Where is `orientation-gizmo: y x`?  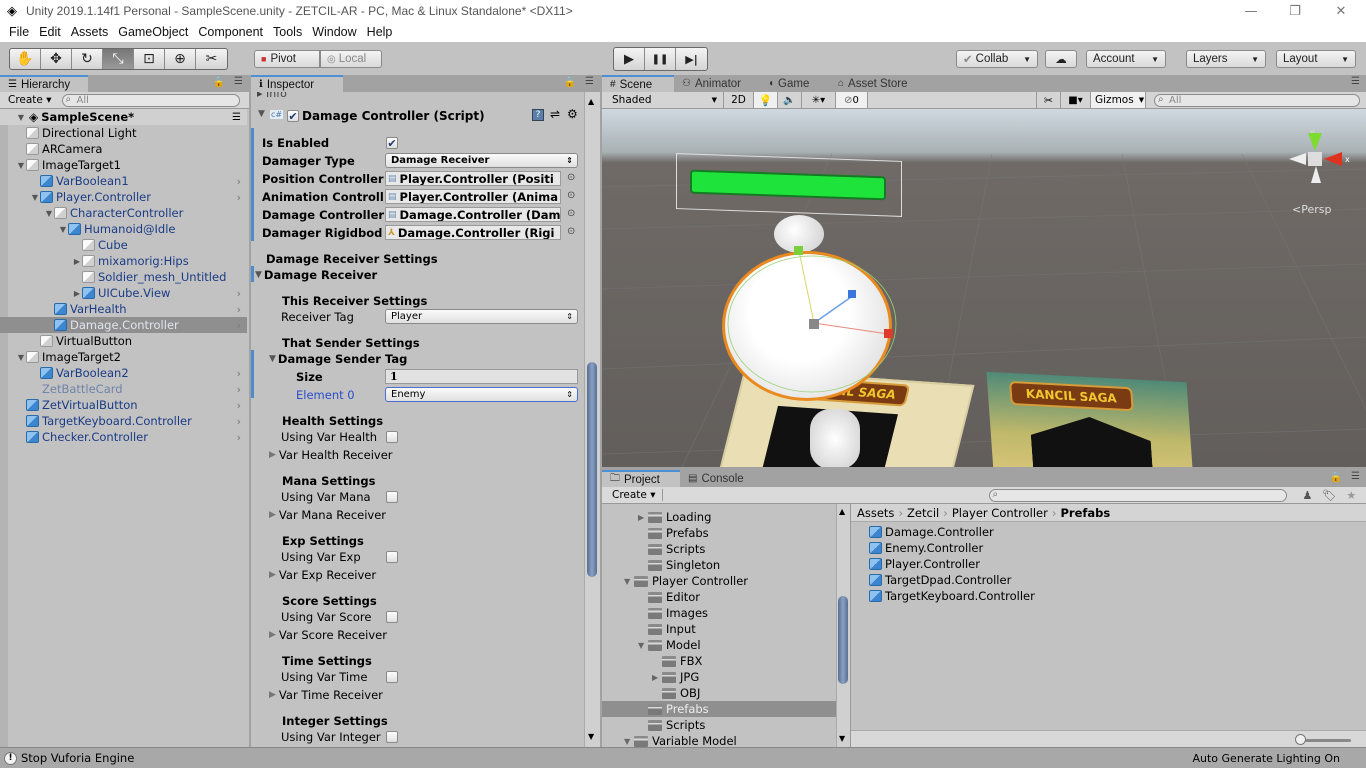
orientation-gizmo: y x is located at coordinates (1320, 157).